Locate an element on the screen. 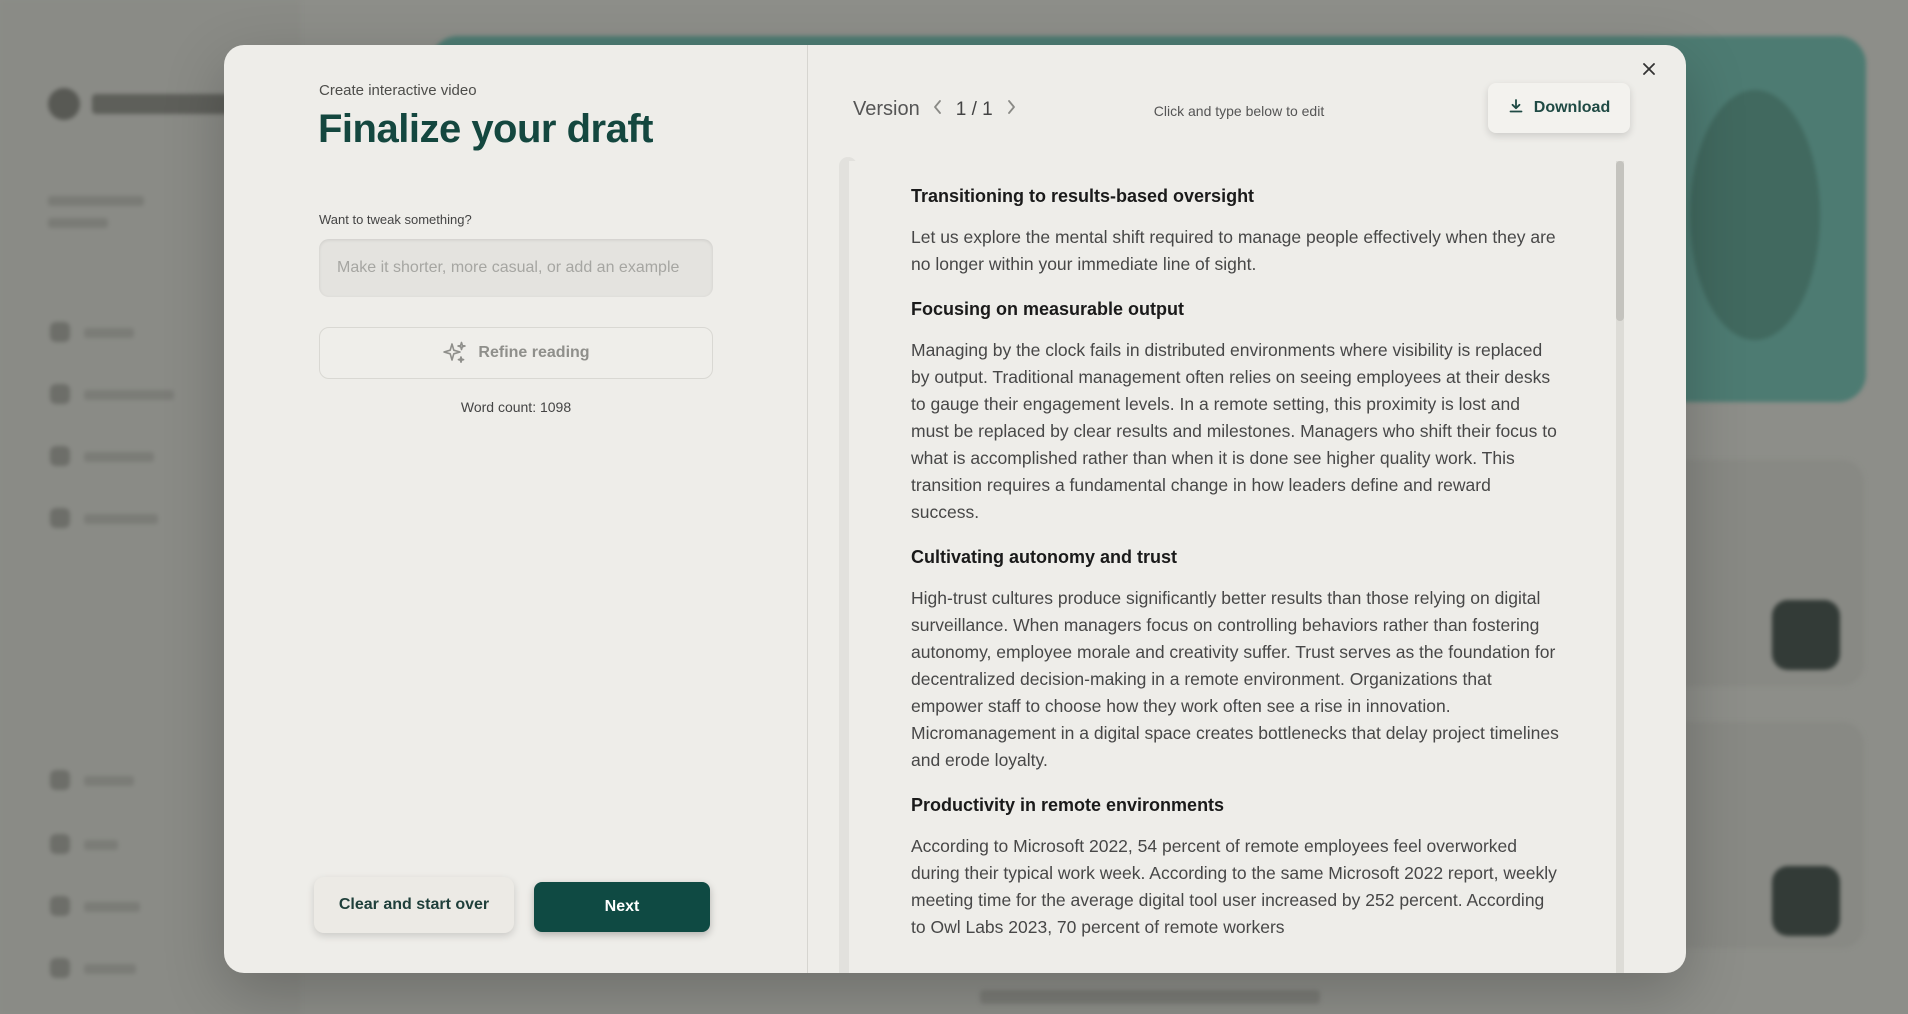 This screenshot has width=1908, height=1014. section-heading: Cultivating autonomy and trust is located at coordinates (1236, 557).